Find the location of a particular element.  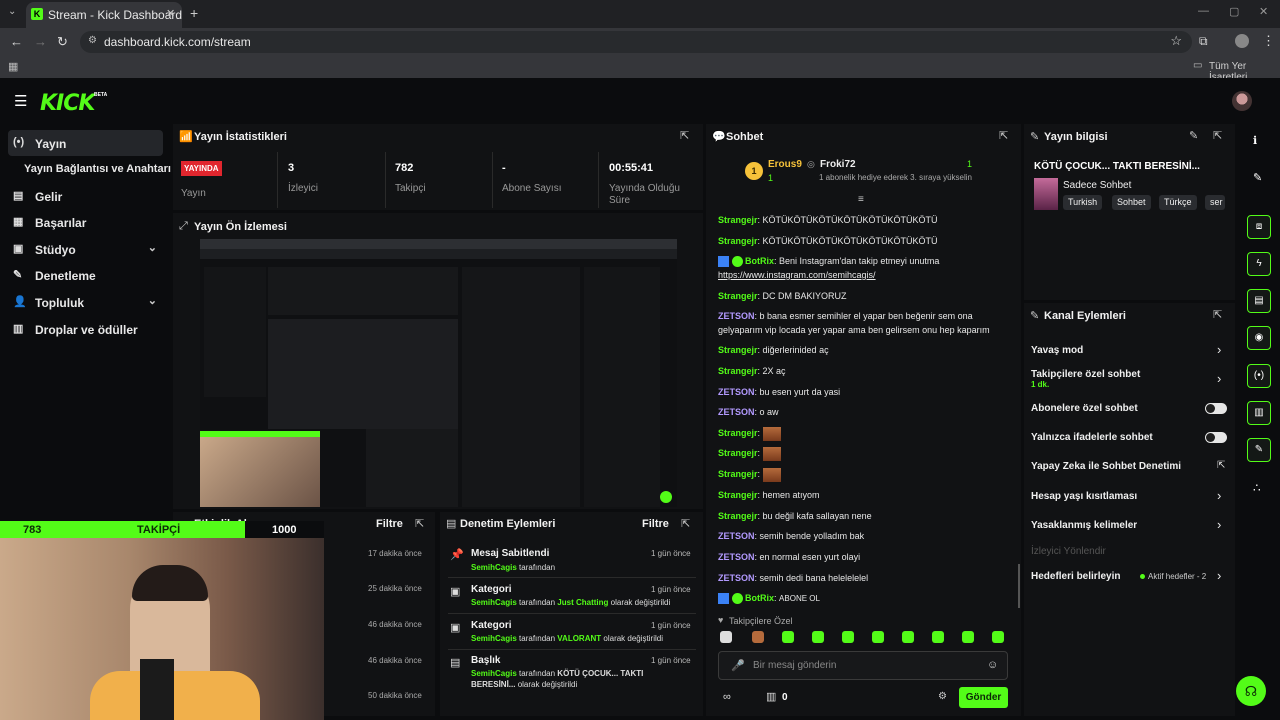

emoji-icon: ☺ is located at coordinates (992, 665).